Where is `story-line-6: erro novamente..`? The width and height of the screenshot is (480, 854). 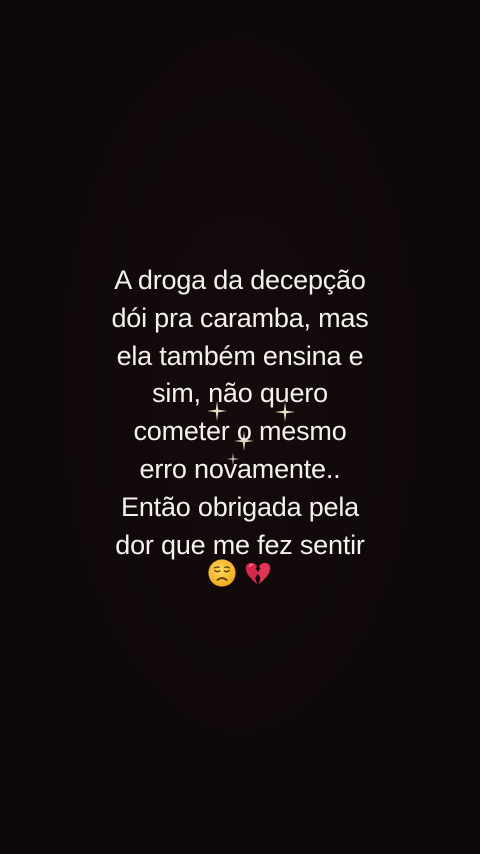 story-line-6: erro novamente.. is located at coordinates (240, 468).